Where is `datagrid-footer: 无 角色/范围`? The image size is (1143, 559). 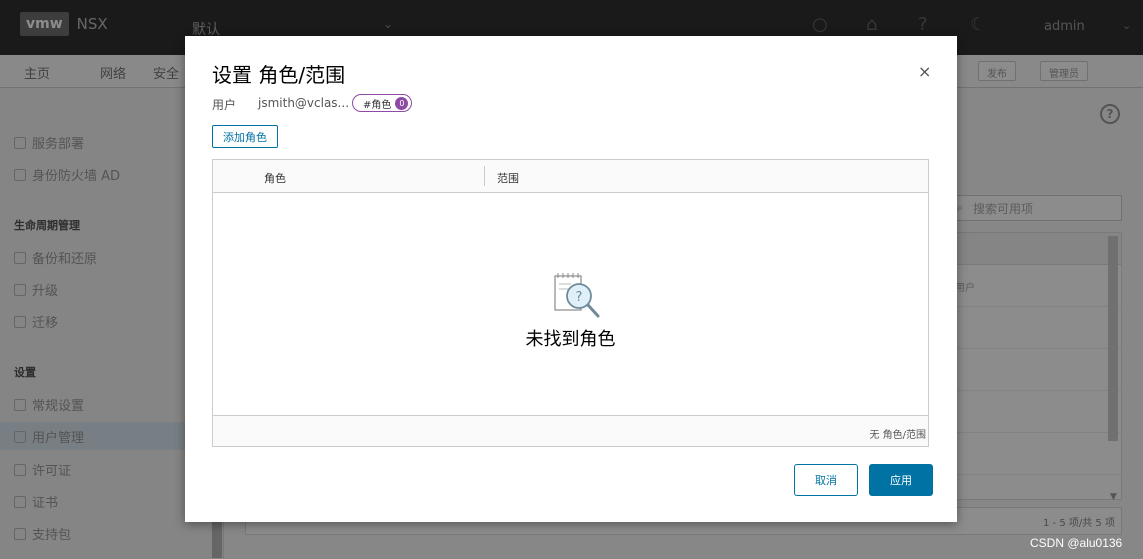
datagrid-footer: 无 角色/范围 is located at coordinates (570, 430).